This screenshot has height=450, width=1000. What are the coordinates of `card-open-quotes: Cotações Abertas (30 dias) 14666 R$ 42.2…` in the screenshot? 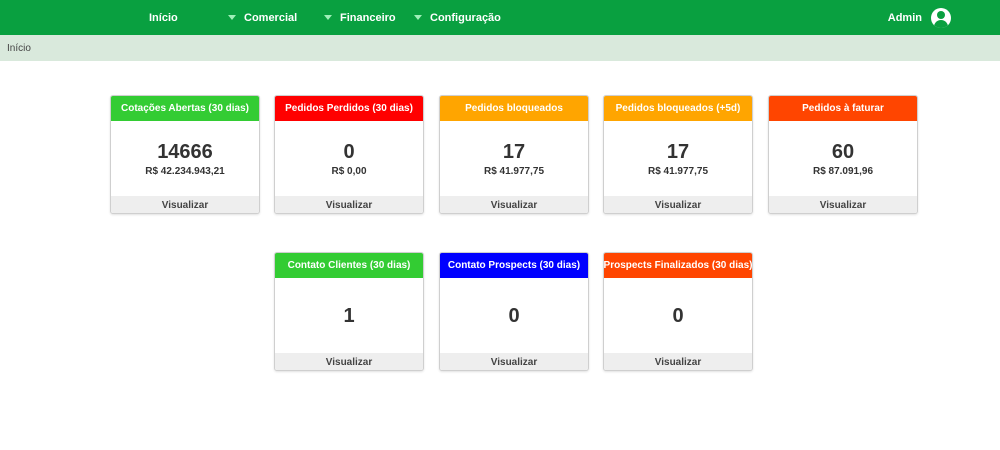 It's located at (185, 154).